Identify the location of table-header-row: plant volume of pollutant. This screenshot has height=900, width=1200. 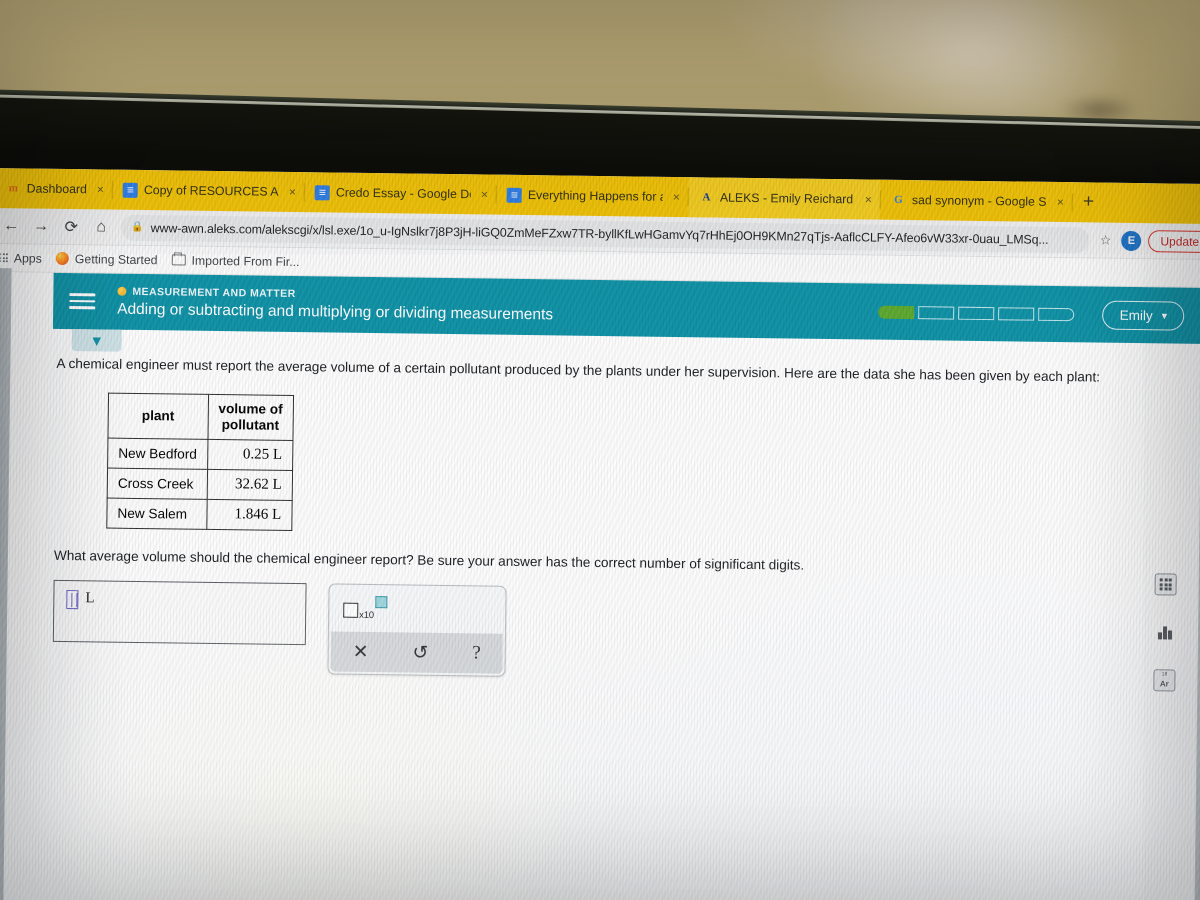
(200, 417).